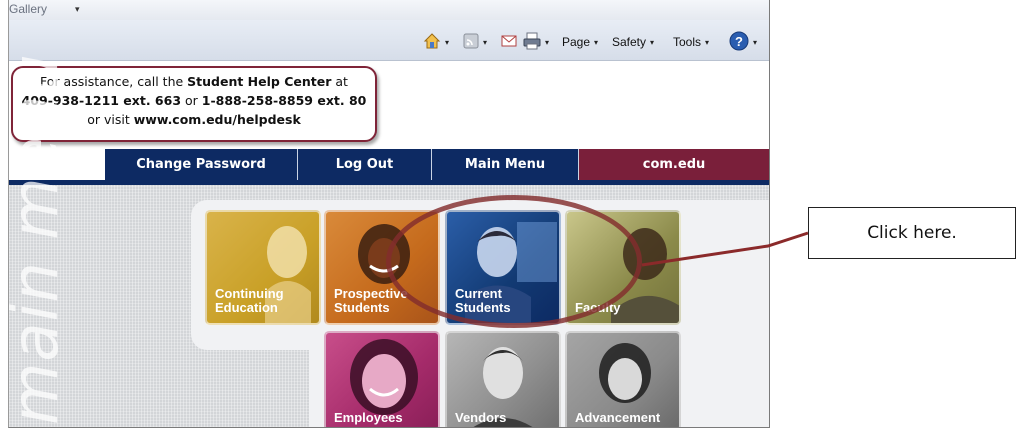 This screenshot has height=428, width=1018. What do you see at coordinates (547, 42) in the screenshot?
I see `print-dropdown-icon: ▾` at bounding box center [547, 42].